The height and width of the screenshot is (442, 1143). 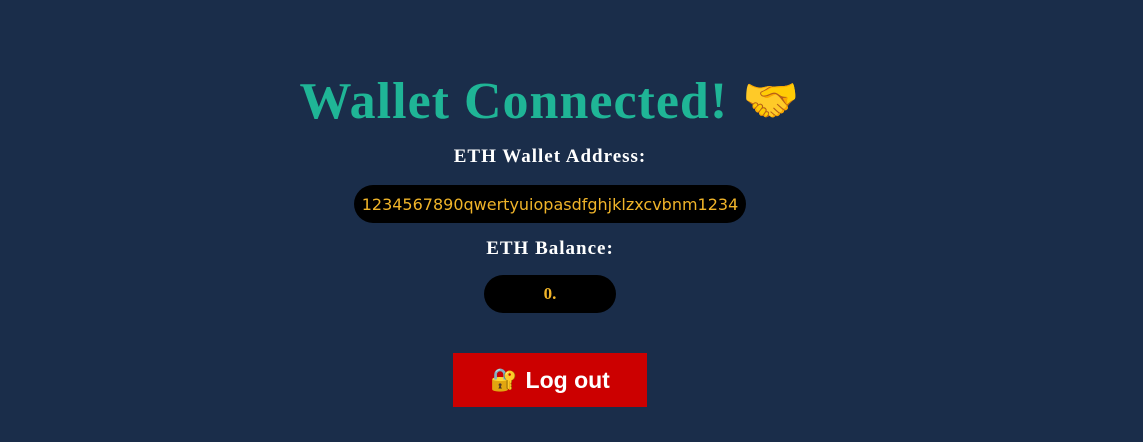 What do you see at coordinates (514, 101) in the screenshot?
I see `page-title-text: Wallet Connected!` at bounding box center [514, 101].